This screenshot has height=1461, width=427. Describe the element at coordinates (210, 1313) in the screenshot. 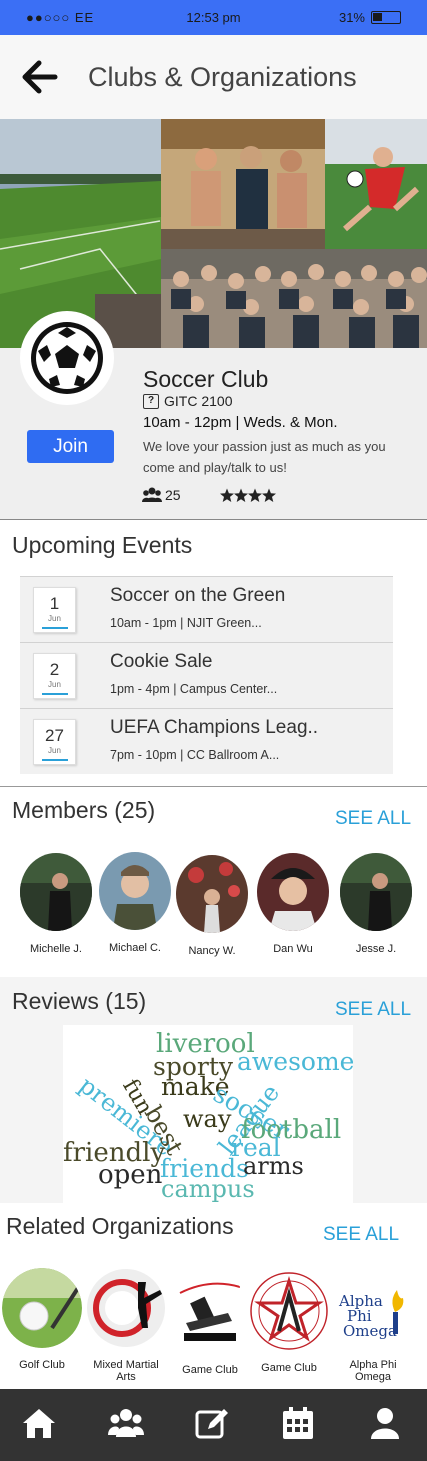

I see `gameclub-logo` at that location.